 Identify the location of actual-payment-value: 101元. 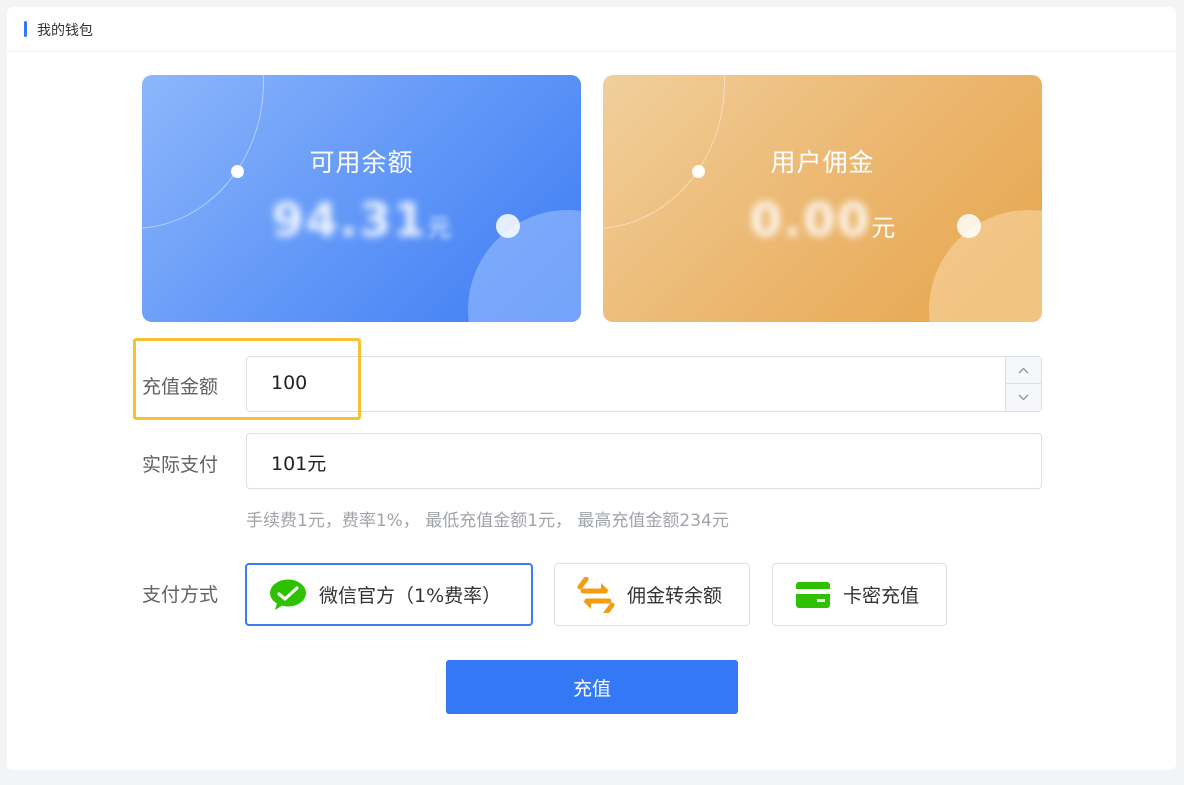
(299, 464).